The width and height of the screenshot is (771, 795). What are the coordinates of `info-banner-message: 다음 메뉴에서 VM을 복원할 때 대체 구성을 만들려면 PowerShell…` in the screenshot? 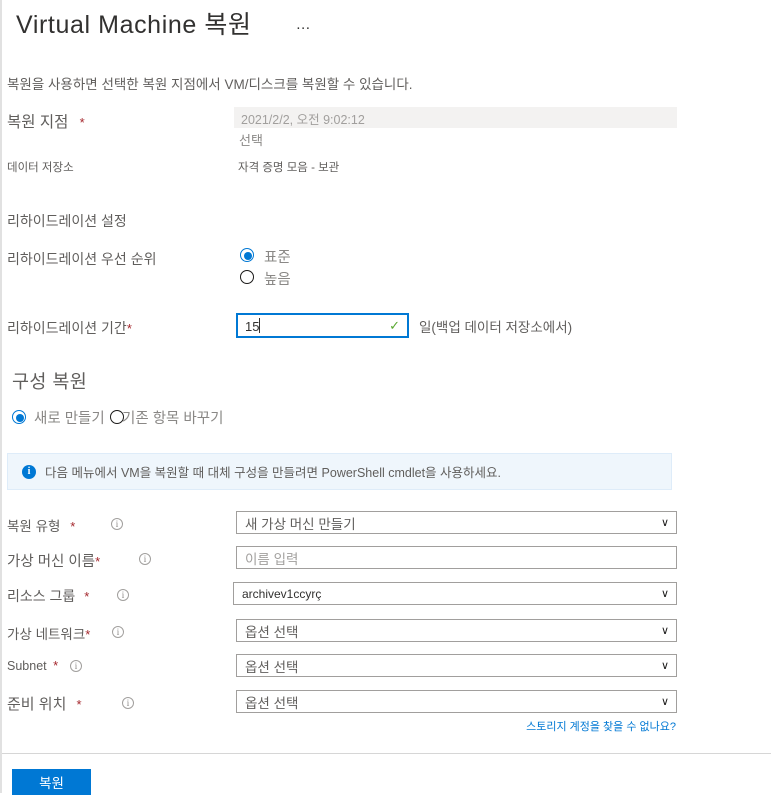 It's located at (273, 473).